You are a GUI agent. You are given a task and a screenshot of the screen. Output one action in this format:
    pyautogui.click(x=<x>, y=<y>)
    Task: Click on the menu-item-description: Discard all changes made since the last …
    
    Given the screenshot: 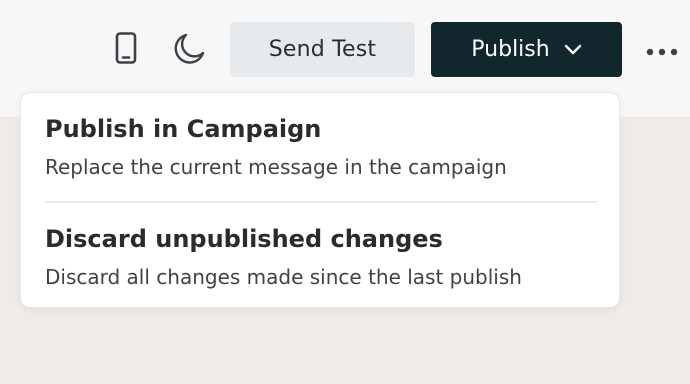 What is the action you would take?
    pyautogui.click(x=283, y=277)
    